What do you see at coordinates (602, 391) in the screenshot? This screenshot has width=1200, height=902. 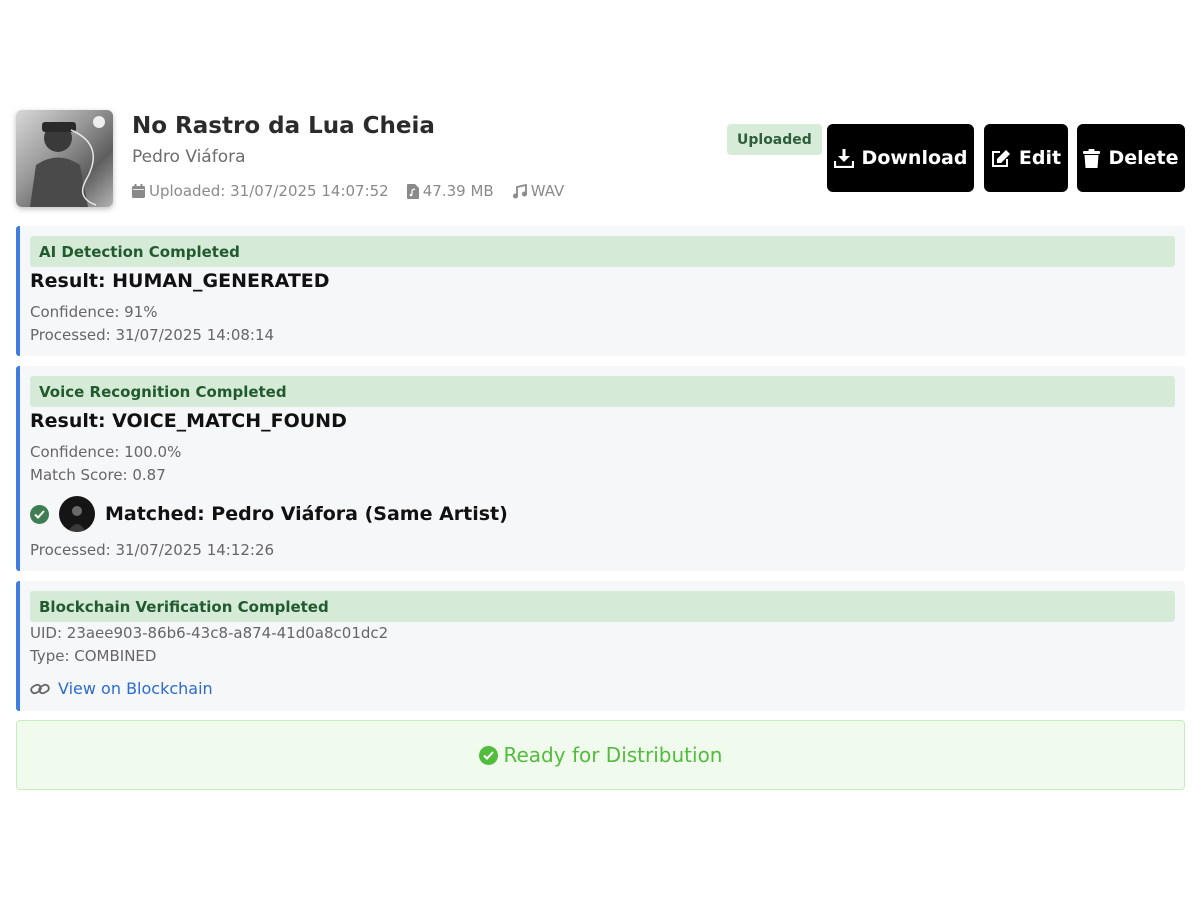 I see `voice-recognition-header: Voice Recognition Completed` at bounding box center [602, 391].